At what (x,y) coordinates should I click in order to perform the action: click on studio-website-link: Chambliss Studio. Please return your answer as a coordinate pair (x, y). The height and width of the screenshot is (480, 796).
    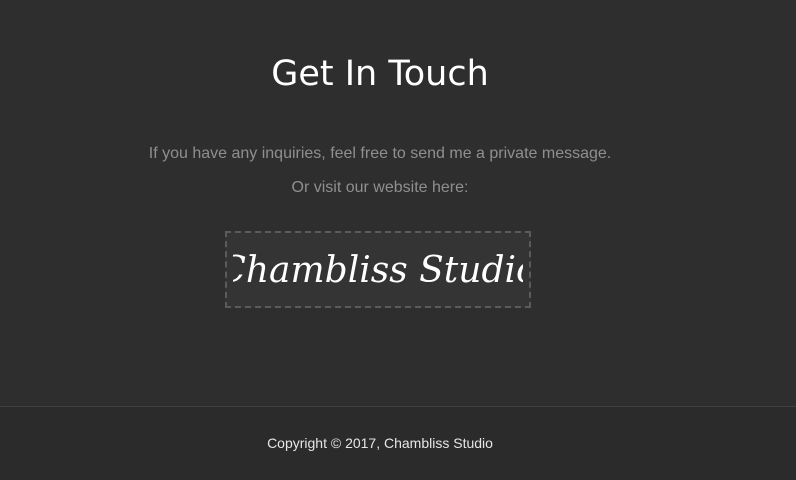
    Looking at the image, I should click on (378, 269).